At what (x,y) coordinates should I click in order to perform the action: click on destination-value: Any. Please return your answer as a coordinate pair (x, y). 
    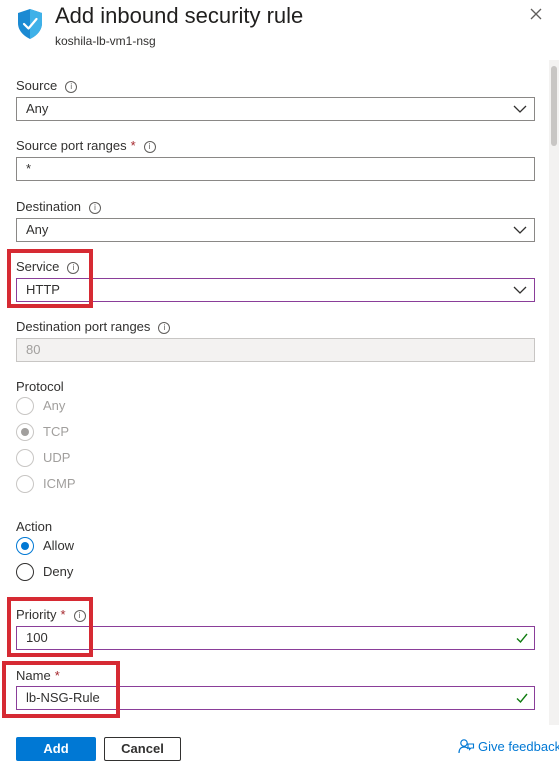
    Looking at the image, I should click on (37, 229).